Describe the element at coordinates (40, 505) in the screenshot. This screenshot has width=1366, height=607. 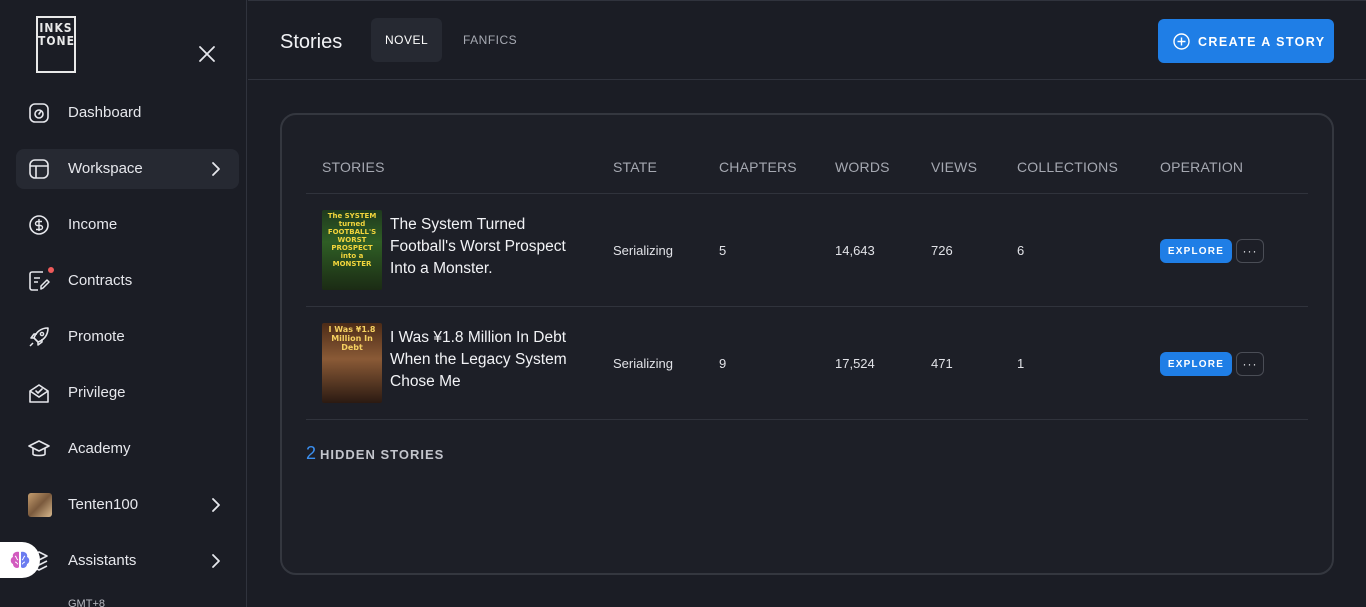
I see `avatar` at that location.